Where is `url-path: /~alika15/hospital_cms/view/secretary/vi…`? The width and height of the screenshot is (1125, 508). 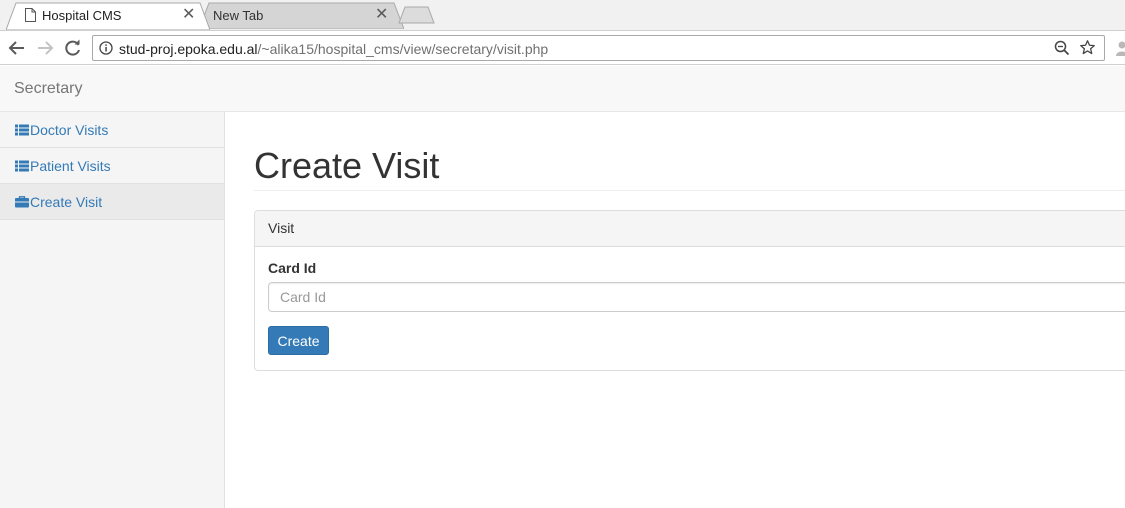
url-path: /~alika15/hospital_cms/view/secretary/vi… is located at coordinates (403, 49).